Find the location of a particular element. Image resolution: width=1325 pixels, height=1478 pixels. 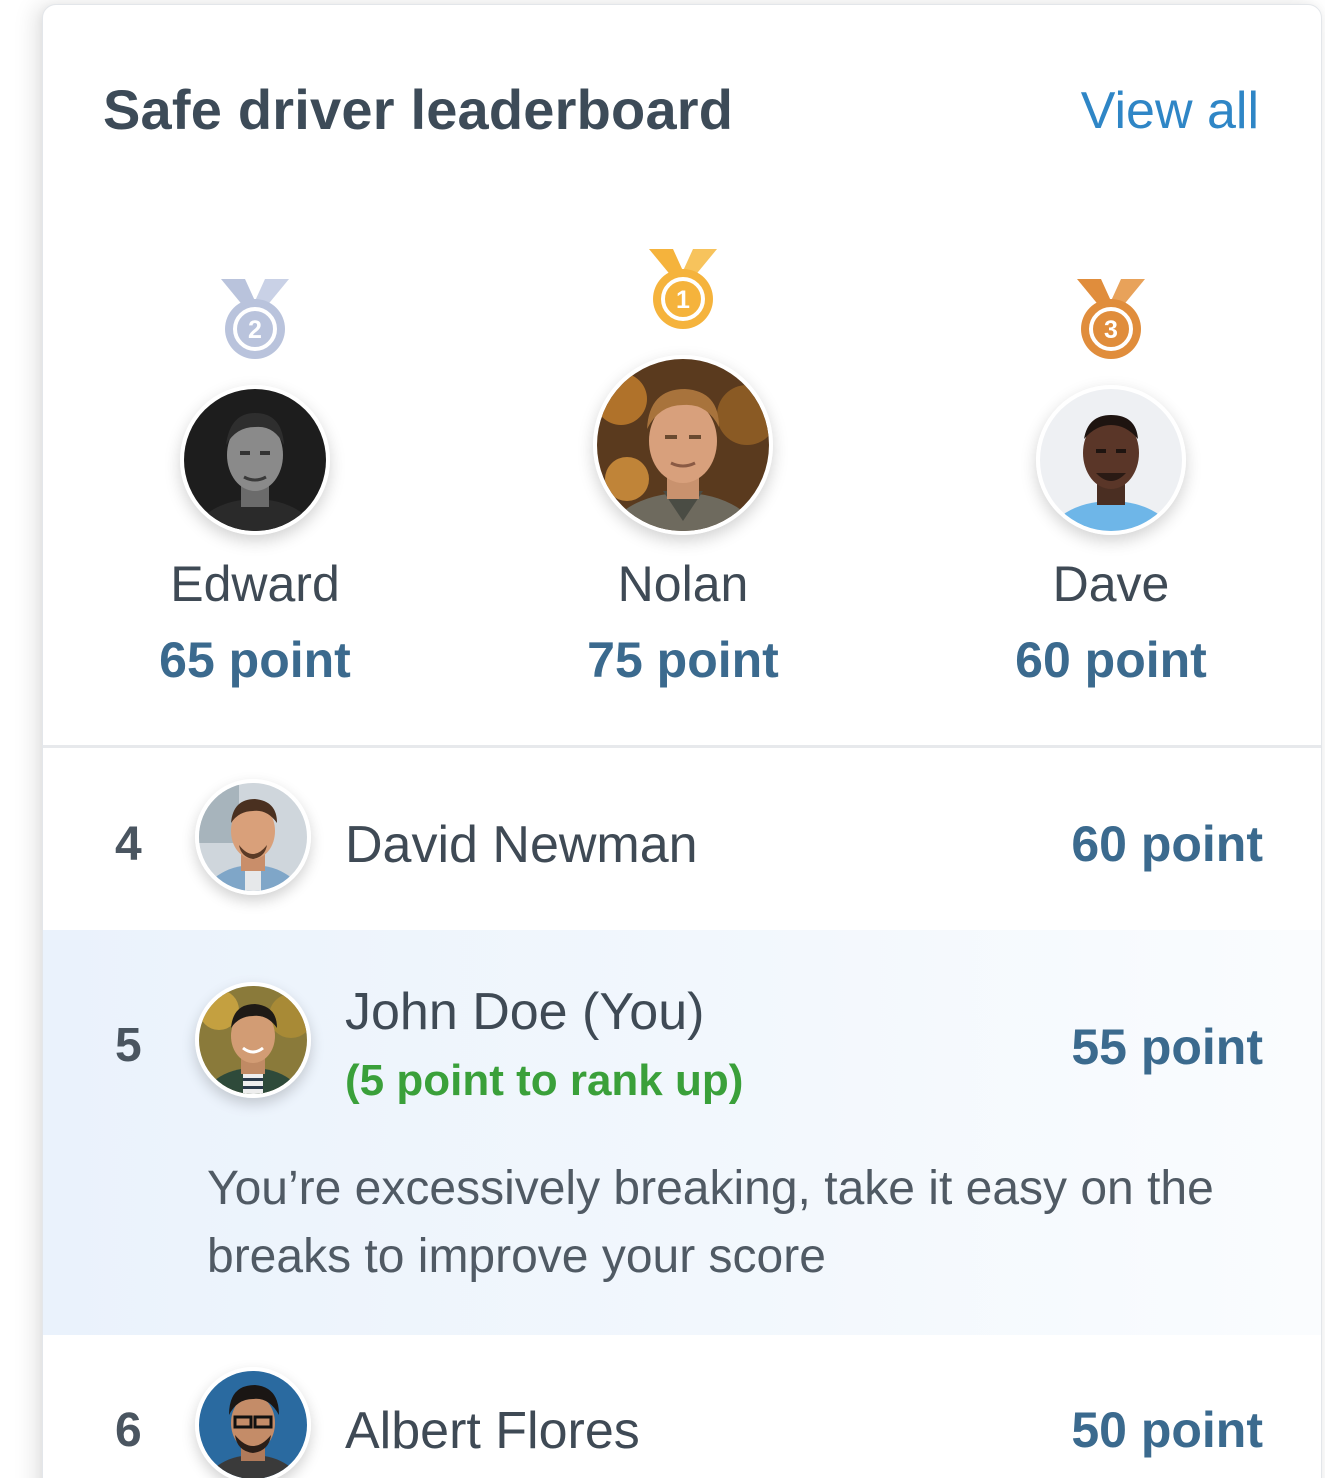

gold-medal-icon: 1 is located at coordinates (683, 290).